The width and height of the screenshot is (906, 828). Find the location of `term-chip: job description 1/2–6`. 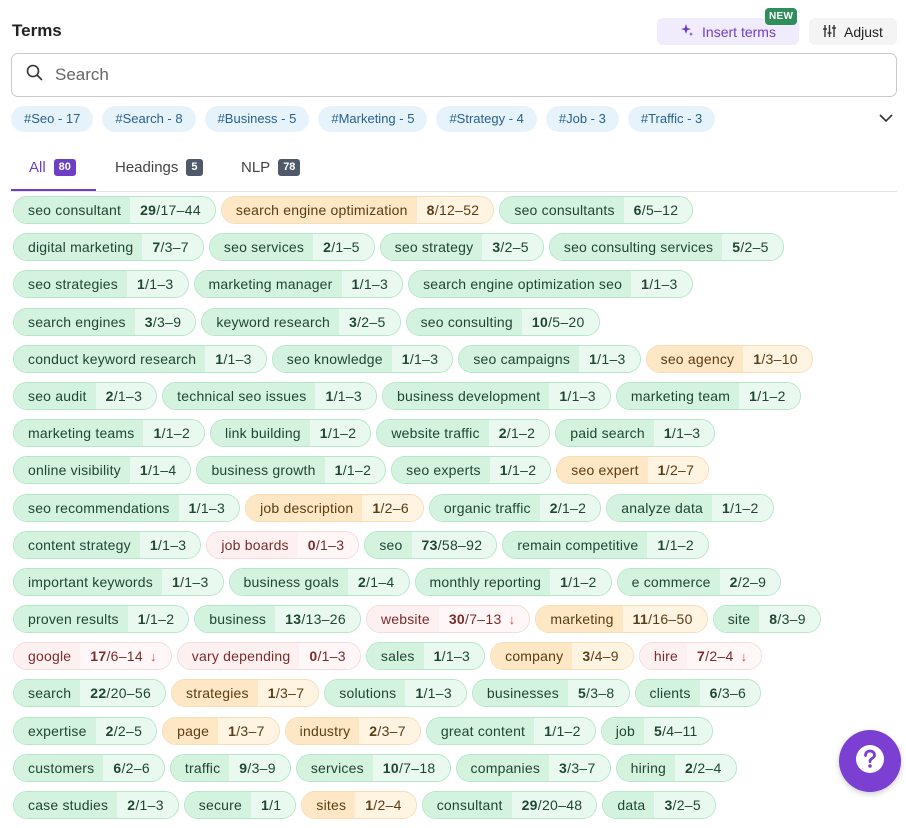

term-chip: job description 1/2–6 is located at coordinates (334, 507).